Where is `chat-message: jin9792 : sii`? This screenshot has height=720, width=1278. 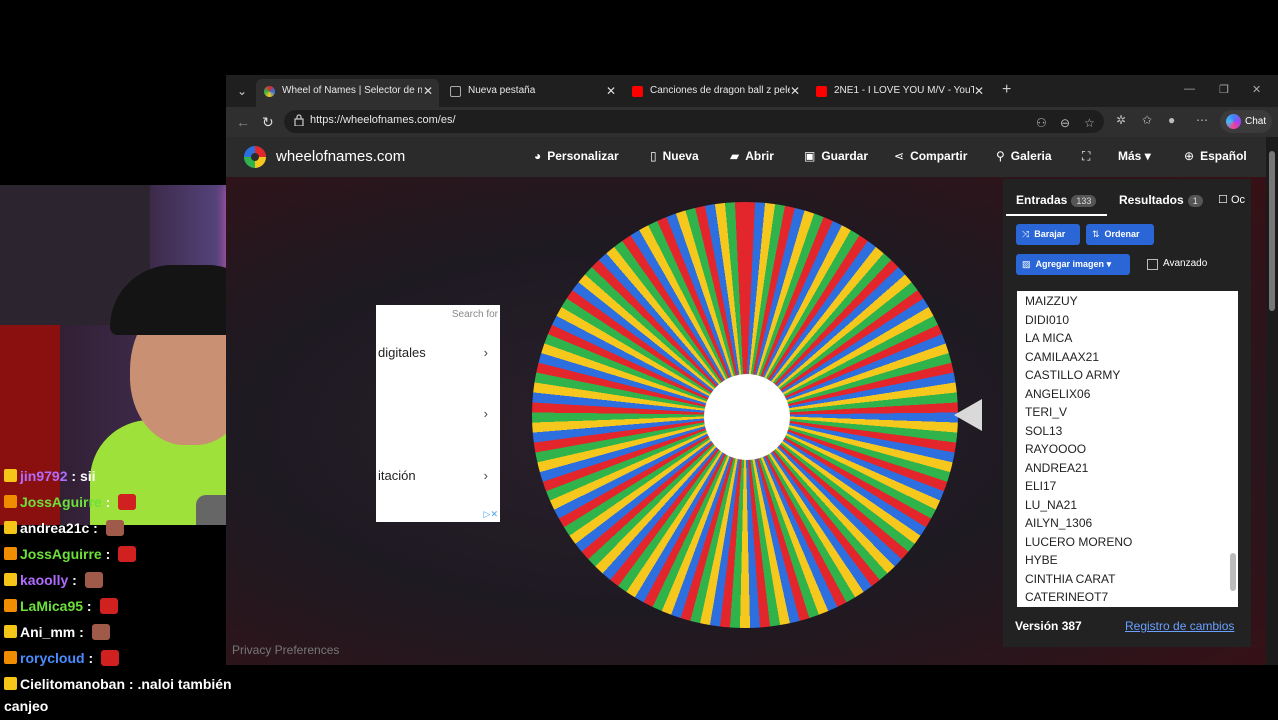
chat-message: jin9792 : sii is located at coordinates (50, 476).